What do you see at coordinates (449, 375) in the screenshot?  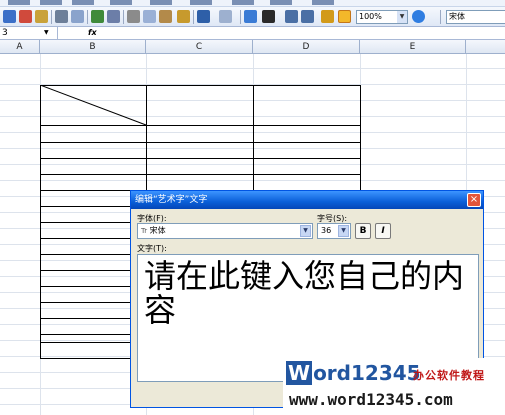 I see `watermark-tagline: 办公软件教程` at bounding box center [449, 375].